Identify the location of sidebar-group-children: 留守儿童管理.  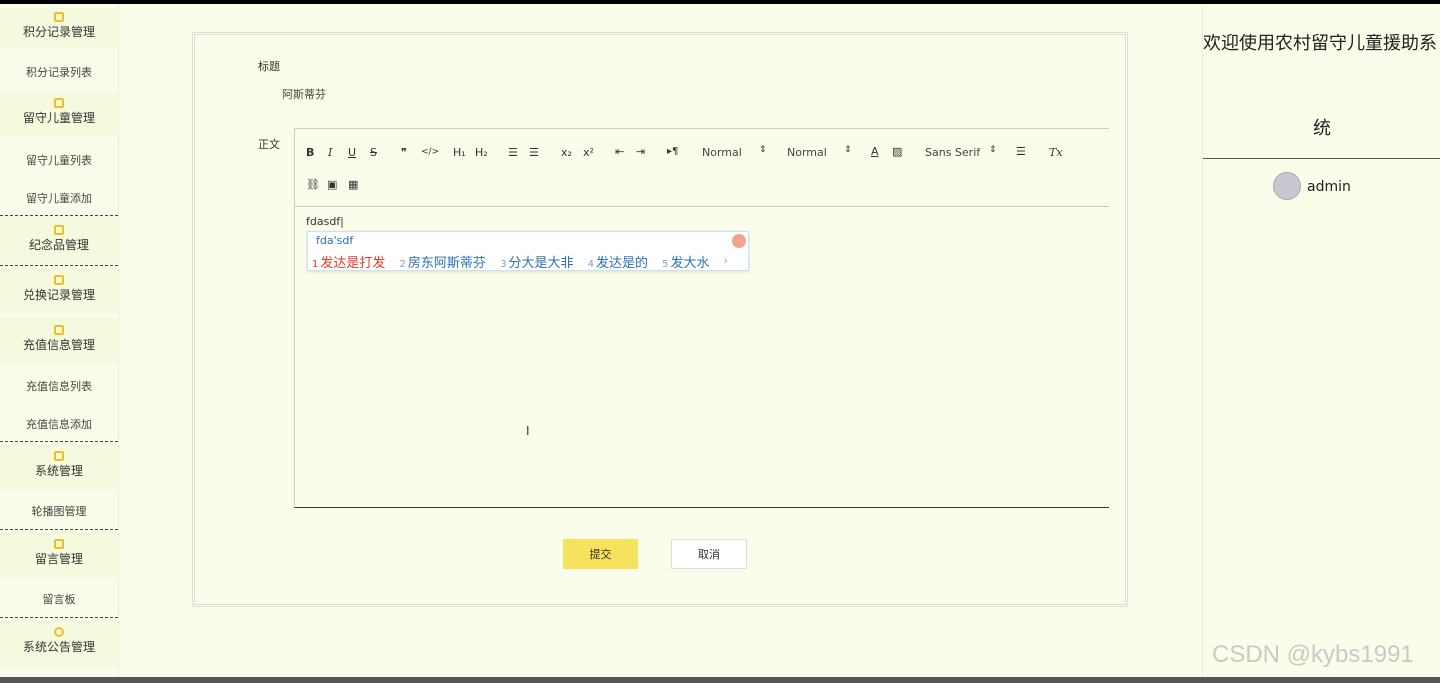
(59, 114).